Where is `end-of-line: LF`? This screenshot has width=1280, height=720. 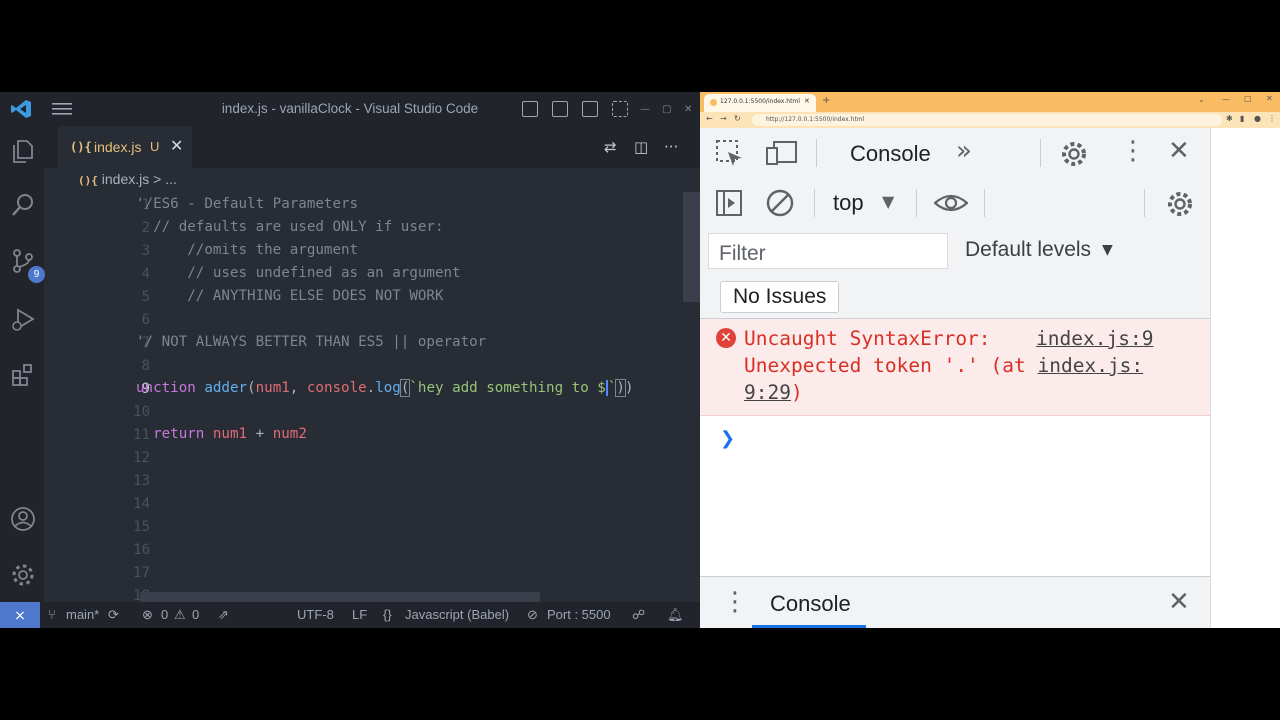
end-of-line: LF is located at coordinates (359, 614).